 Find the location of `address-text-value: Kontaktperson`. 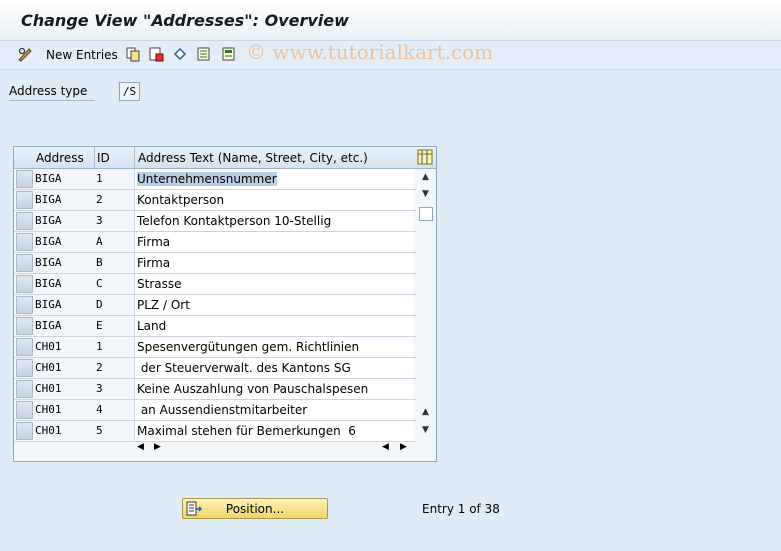

address-text-value: Kontaktperson is located at coordinates (181, 200).